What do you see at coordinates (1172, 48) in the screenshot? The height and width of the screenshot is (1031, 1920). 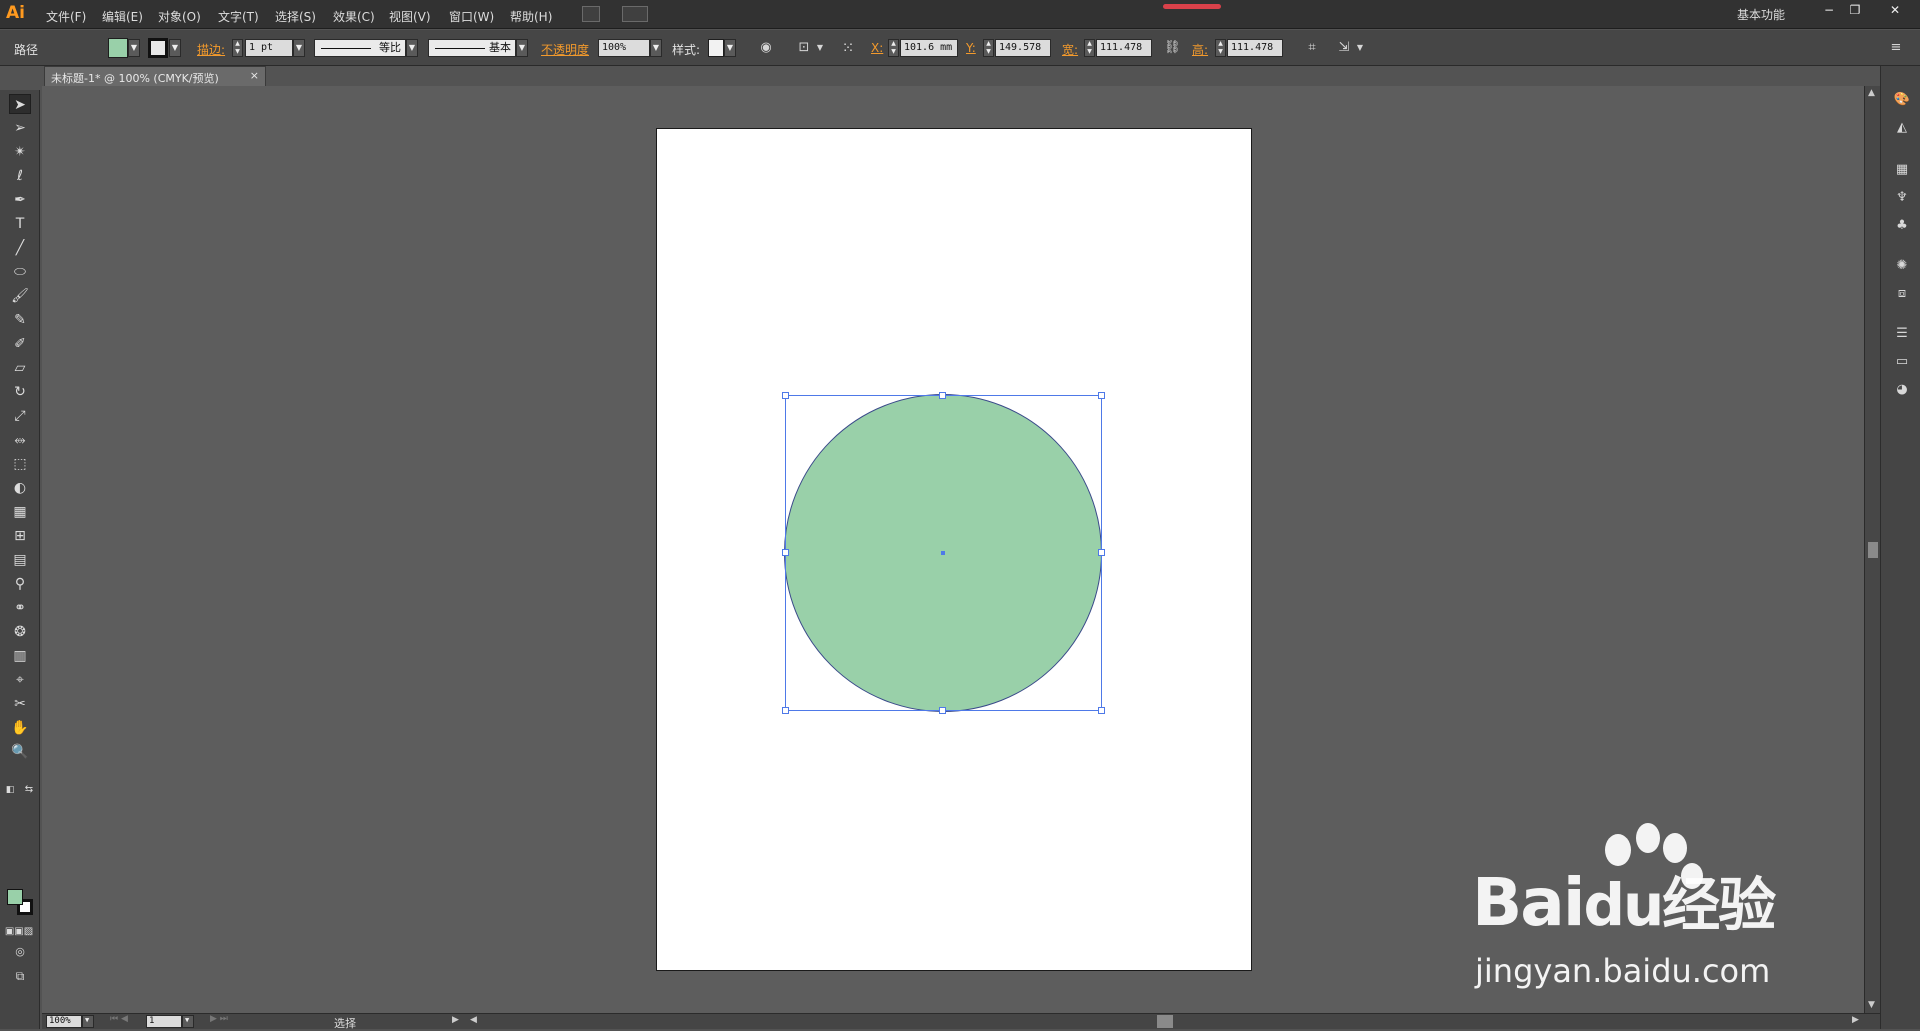 I see `constrain-proportions-icon: ⛓` at bounding box center [1172, 48].